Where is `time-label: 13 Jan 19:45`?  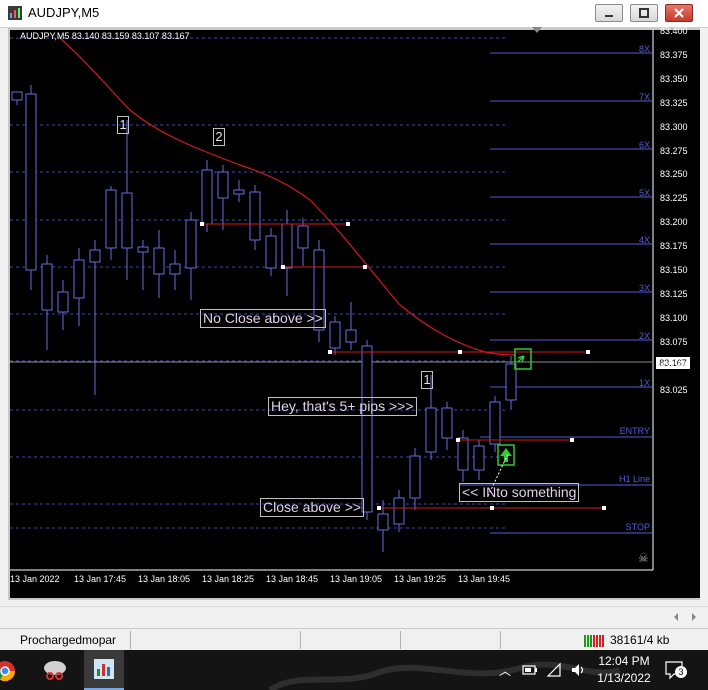
time-label: 13 Jan 19:45 is located at coordinates (484, 579).